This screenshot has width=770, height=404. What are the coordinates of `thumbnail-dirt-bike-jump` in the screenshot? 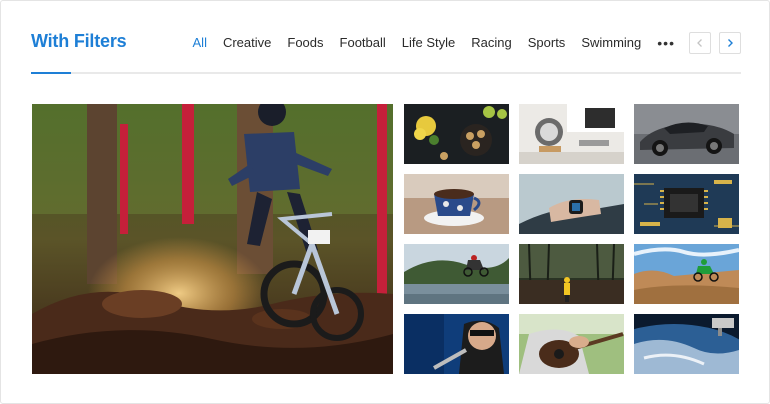 It's located at (456, 274).